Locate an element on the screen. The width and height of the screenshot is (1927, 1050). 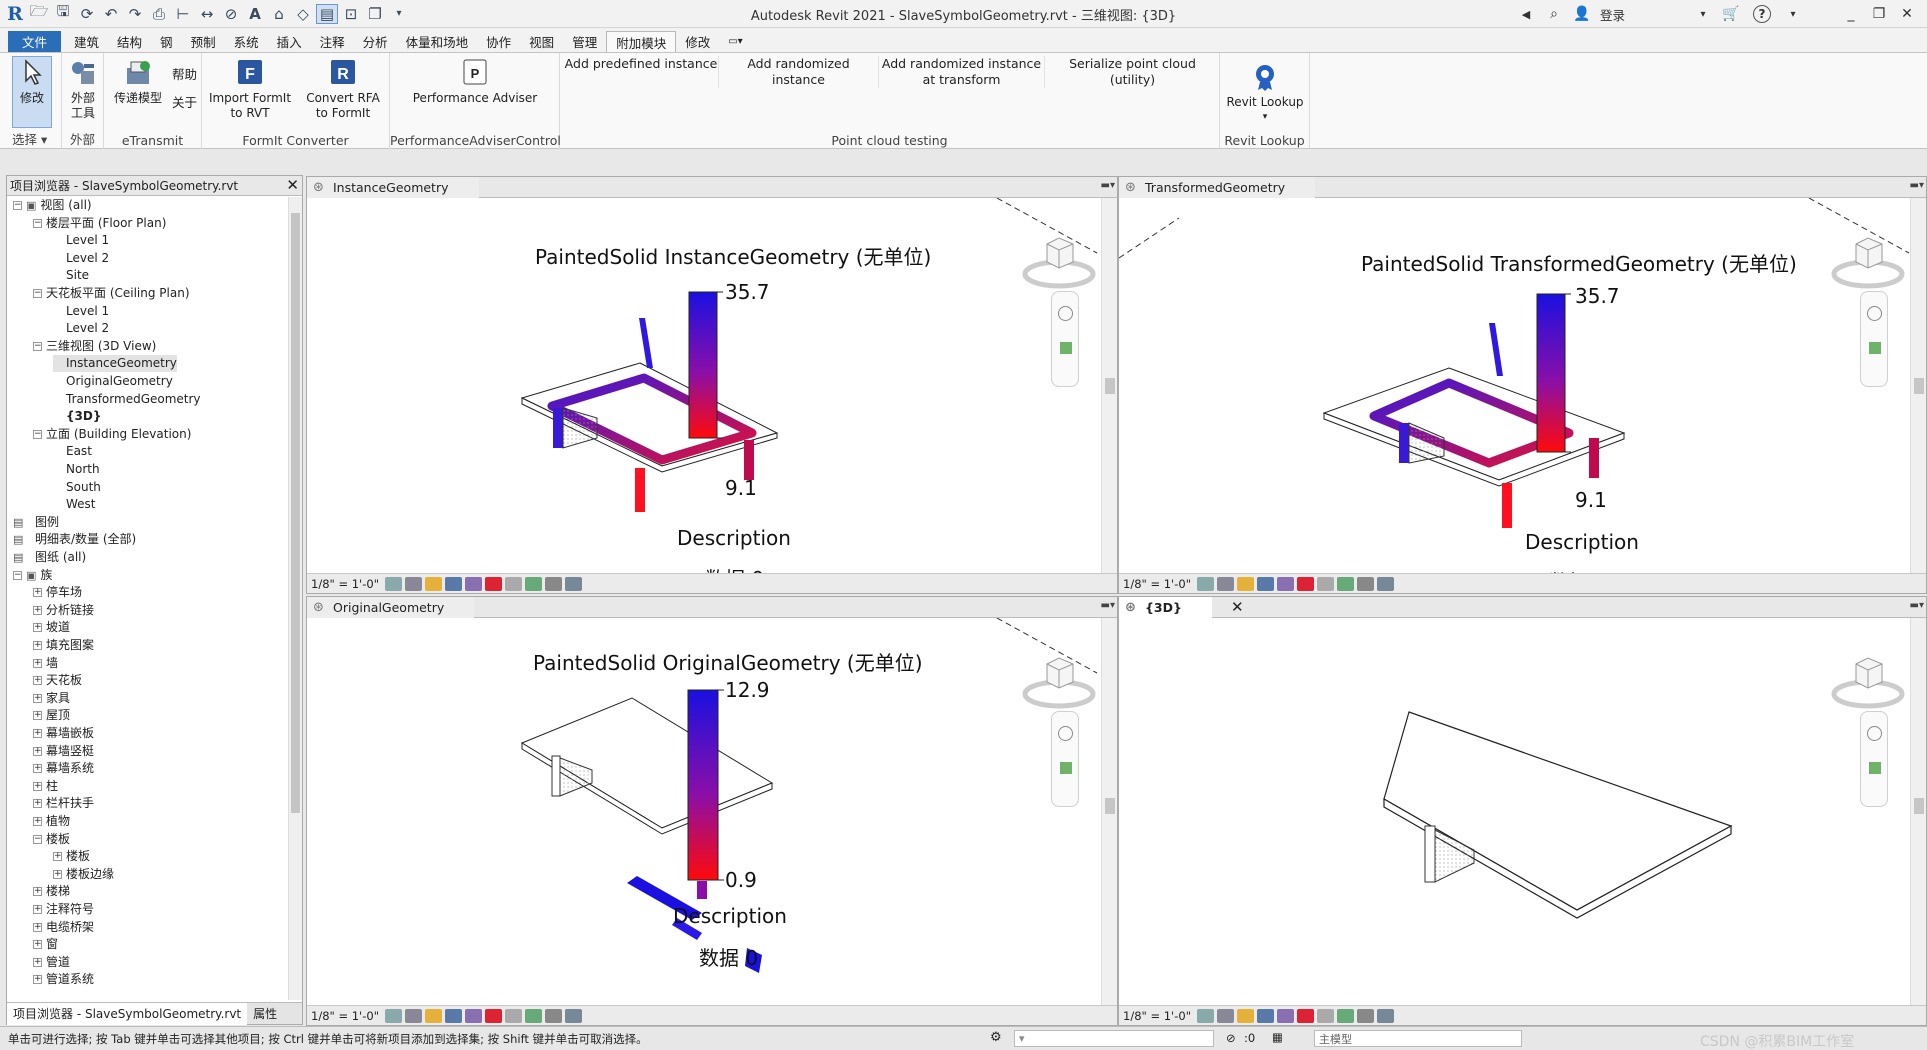
switch-windows-icon: ❐ is located at coordinates (375, 14).